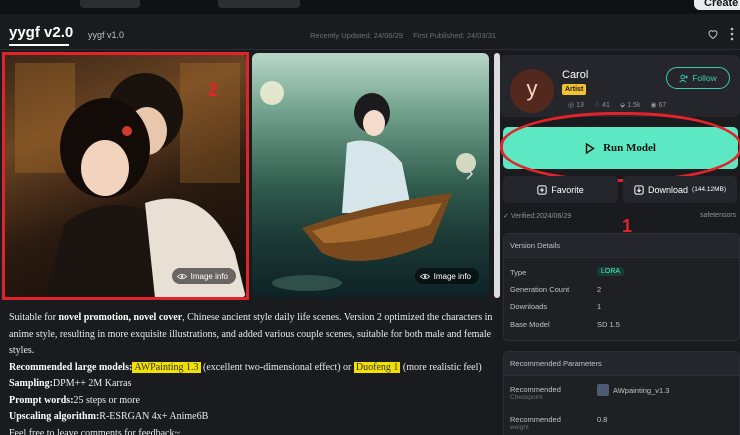 The width and height of the screenshot is (740, 435). What do you see at coordinates (424, 276) in the screenshot?
I see `eye-icon` at bounding box center [424, 276].